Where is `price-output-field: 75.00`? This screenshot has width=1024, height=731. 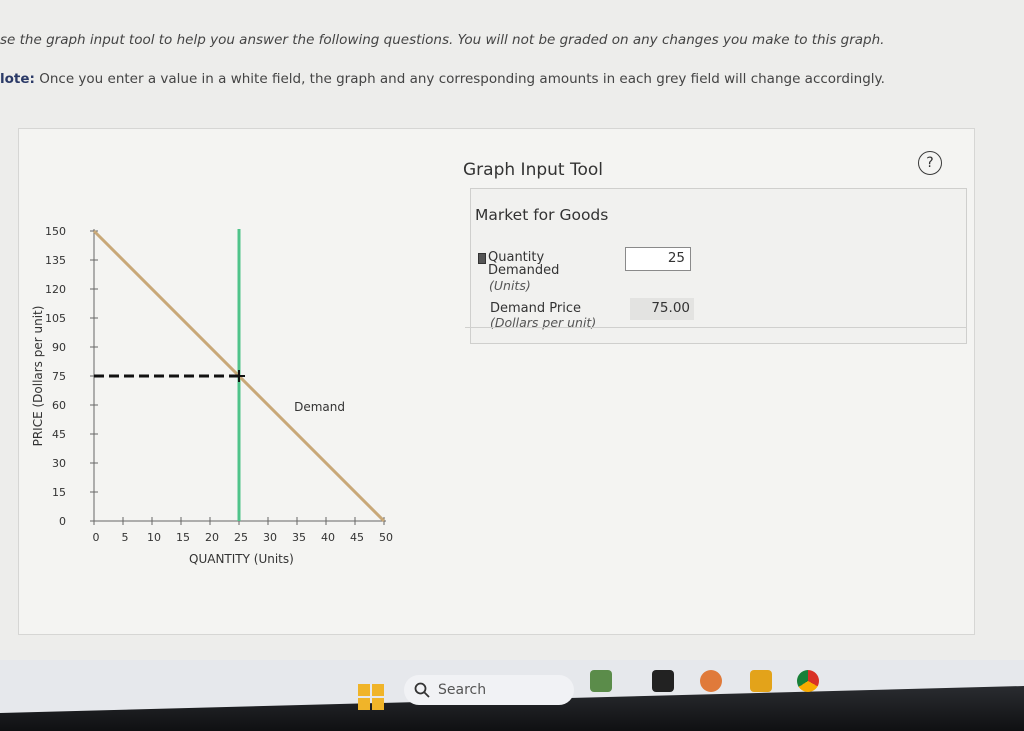
price-output-field: 75.00 is located at coordinates (662, 309).